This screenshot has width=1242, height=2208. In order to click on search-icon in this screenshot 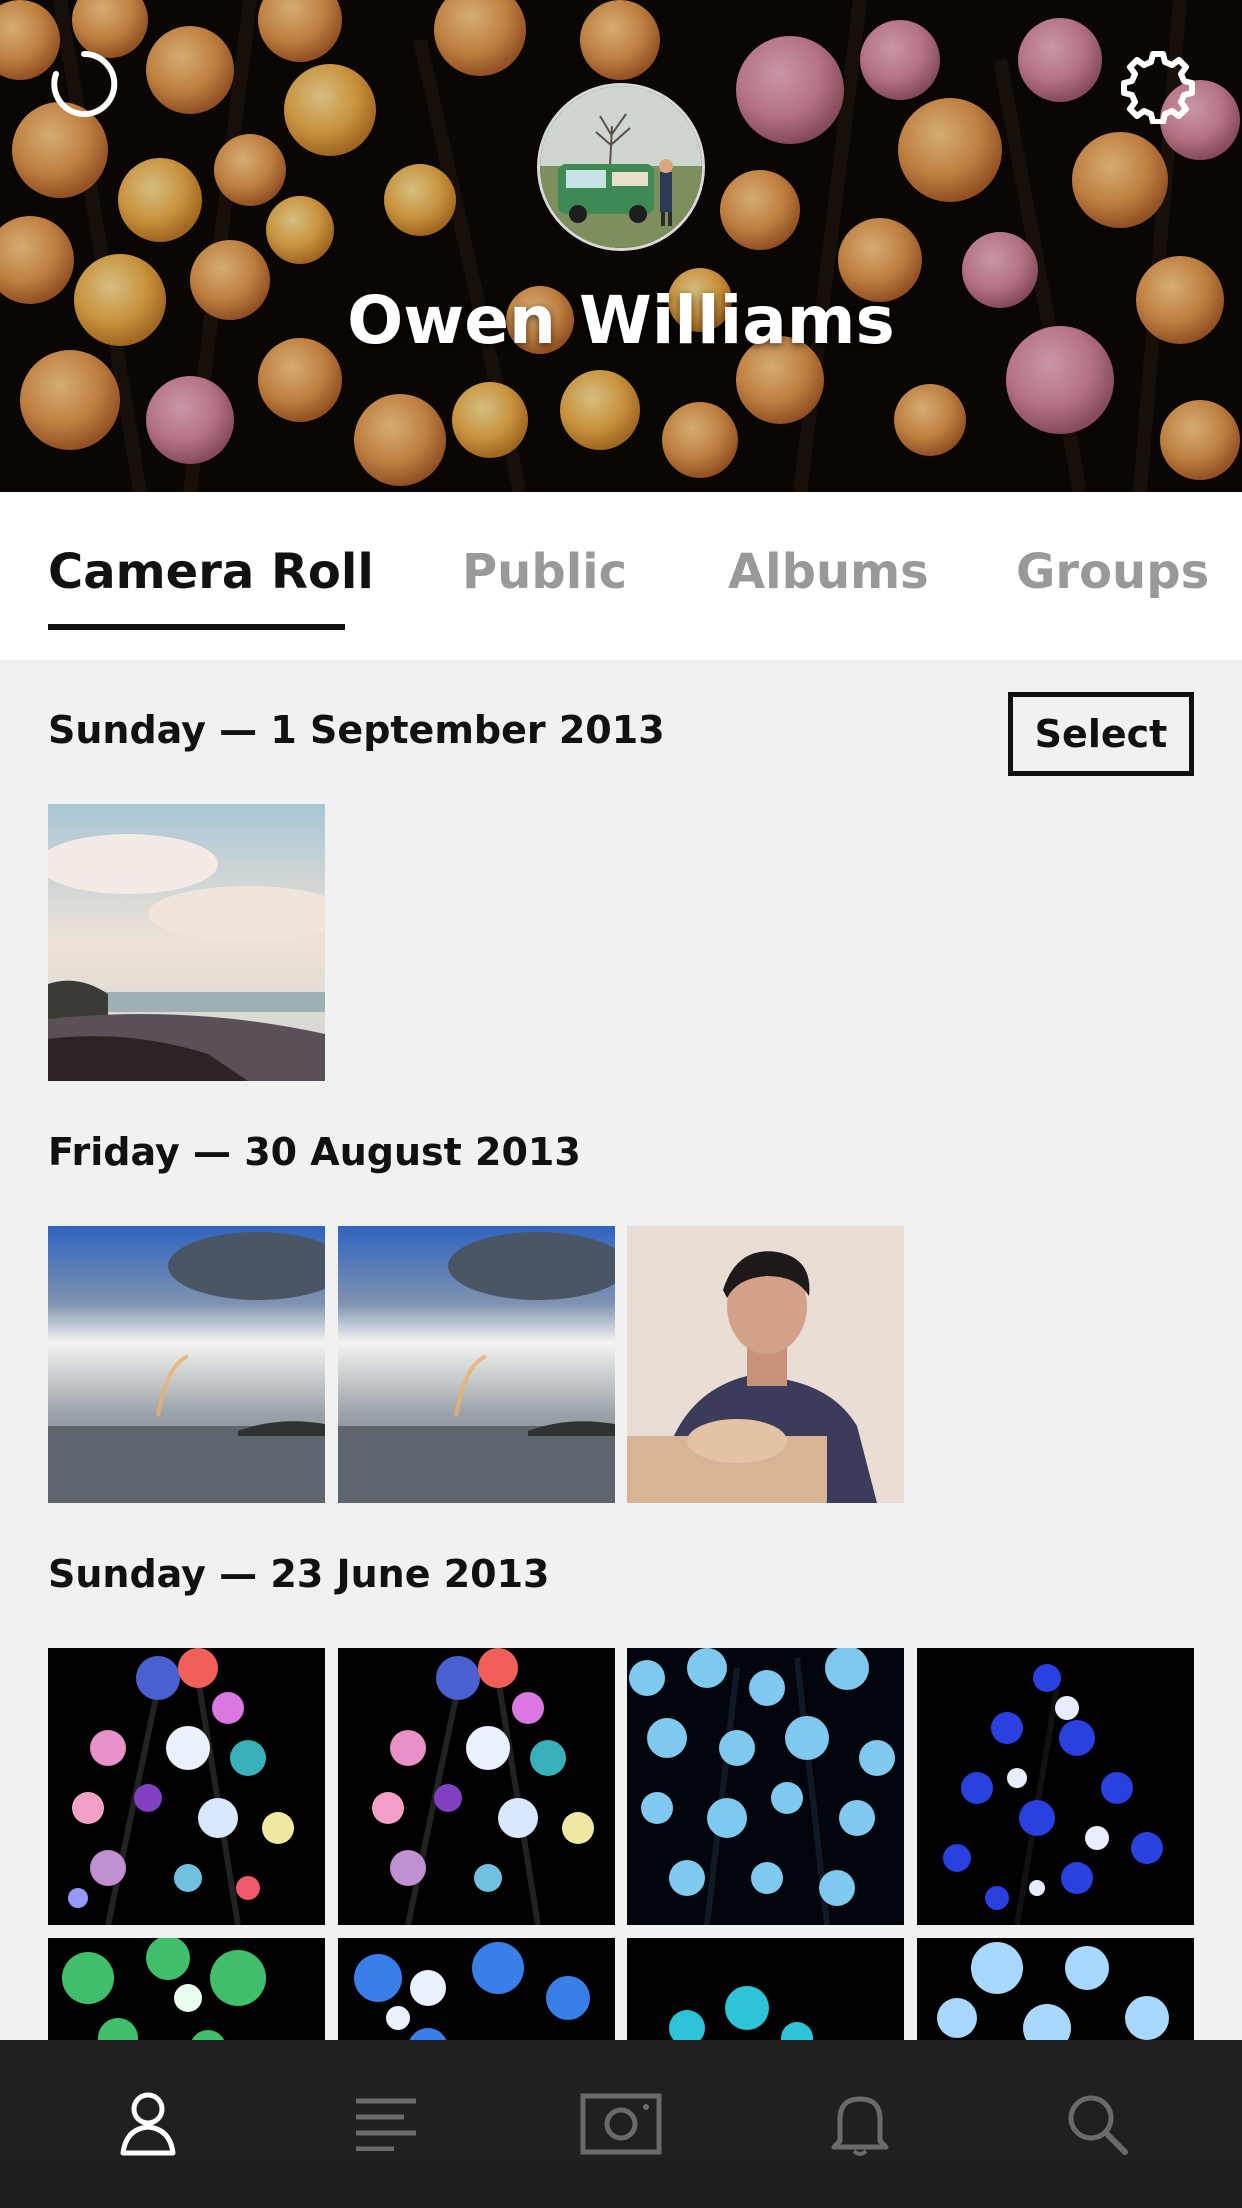, I will do `click(1098, 2125)`.